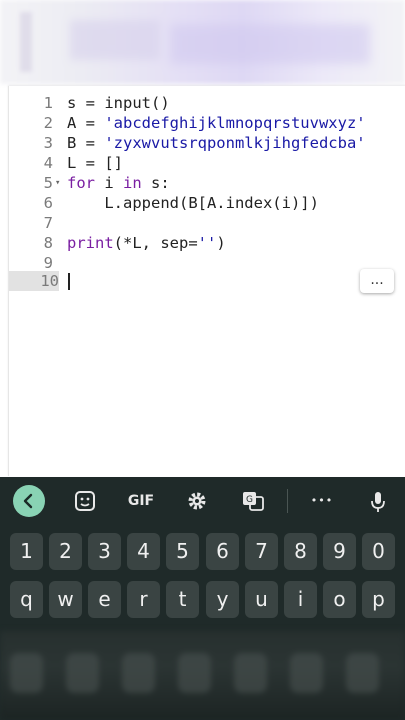 This screenshot has height=720, width=405. What do you see at coordinates (207, 183) in the screenshot?
I see `code-line: 5 ▾ for i in s:` at bounding box center [207, 183].